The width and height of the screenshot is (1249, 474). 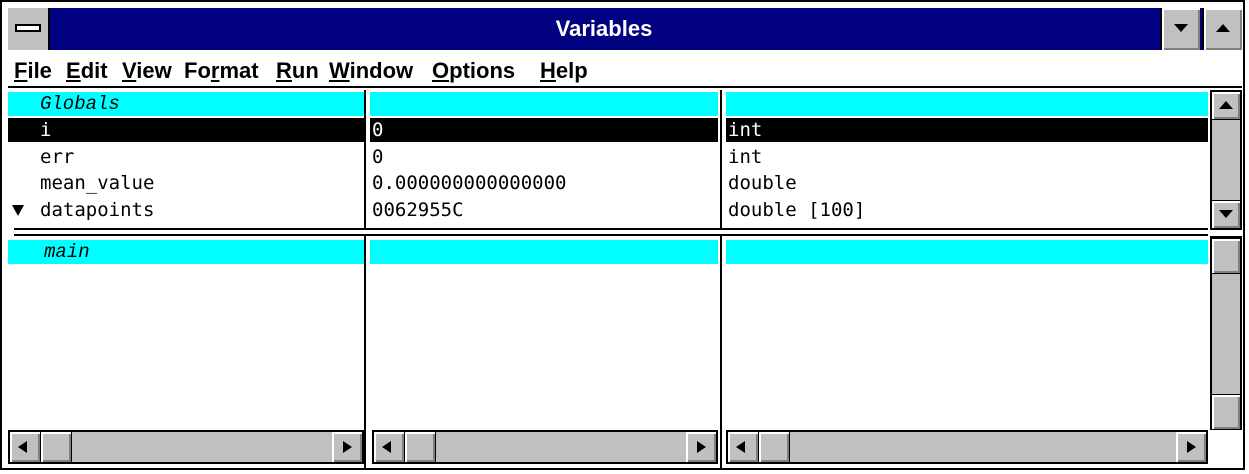 I want to click on pane-divider-left, so click(x=365, y=279).